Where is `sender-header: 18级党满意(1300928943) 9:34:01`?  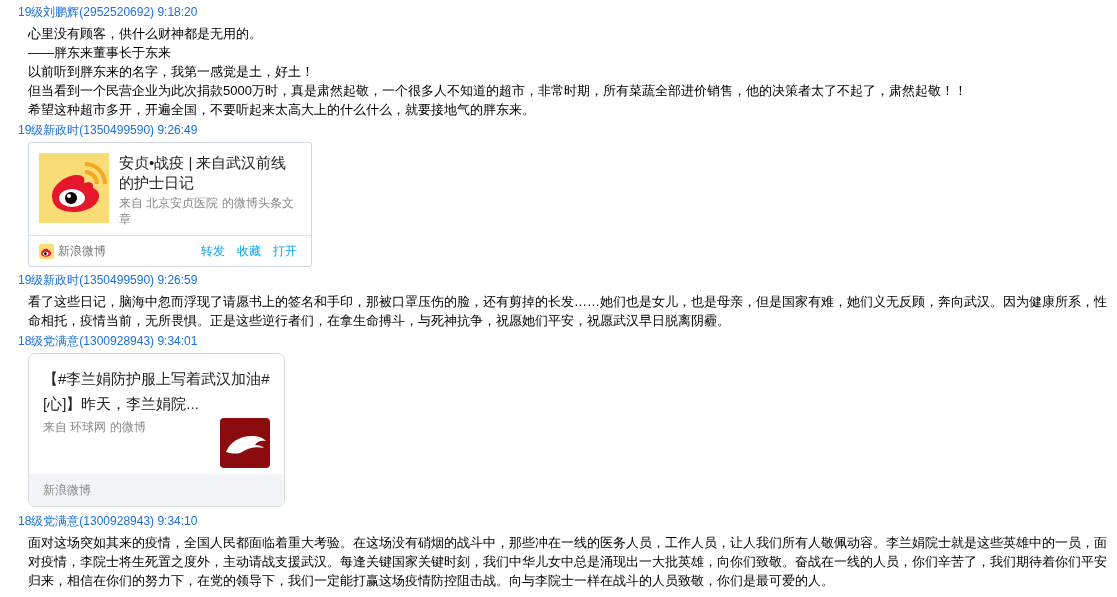
sender-header: 18级党满意(1300928943) 9:34:01 is located at coordinates (108, 341).